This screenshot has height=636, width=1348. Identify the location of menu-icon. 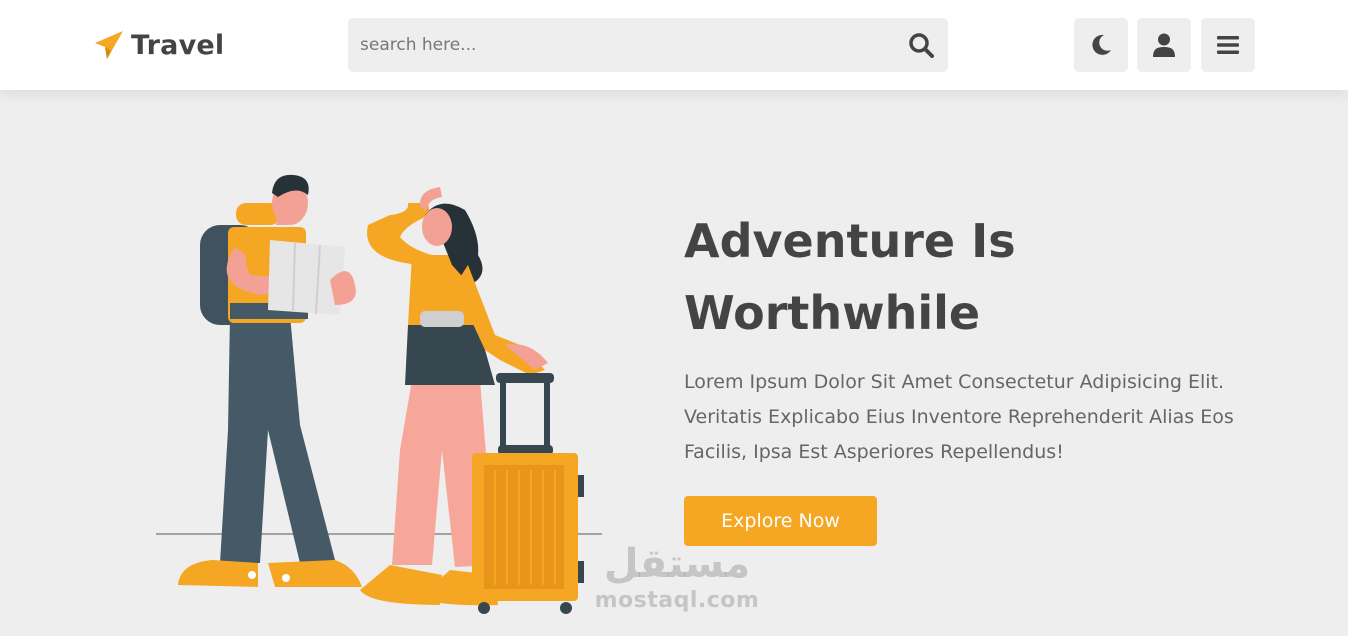
(1228, 45).